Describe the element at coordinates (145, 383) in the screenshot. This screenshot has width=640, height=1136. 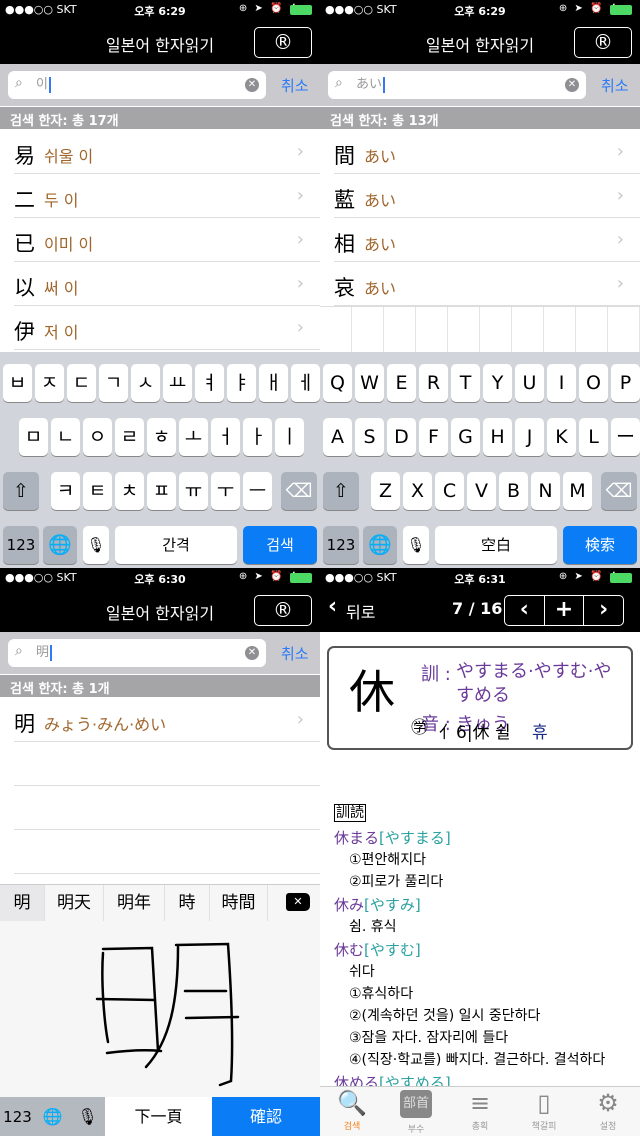
I see `key: ㅅ` at that location.